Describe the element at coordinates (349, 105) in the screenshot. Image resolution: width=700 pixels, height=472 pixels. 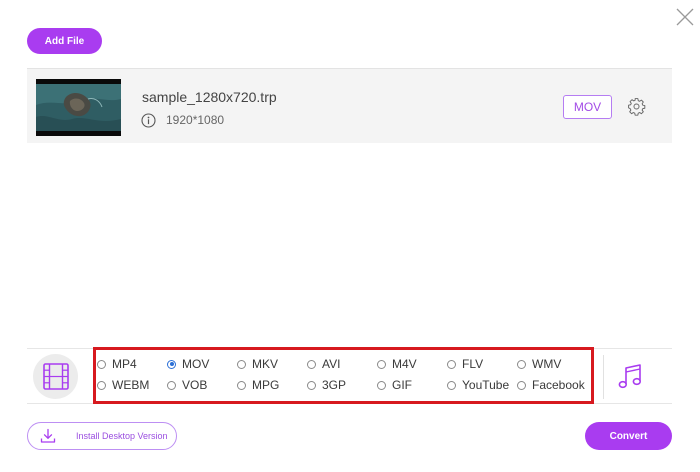
I see `file-row: sample_1280x720.trp 1920*1080 MOV` at that location.